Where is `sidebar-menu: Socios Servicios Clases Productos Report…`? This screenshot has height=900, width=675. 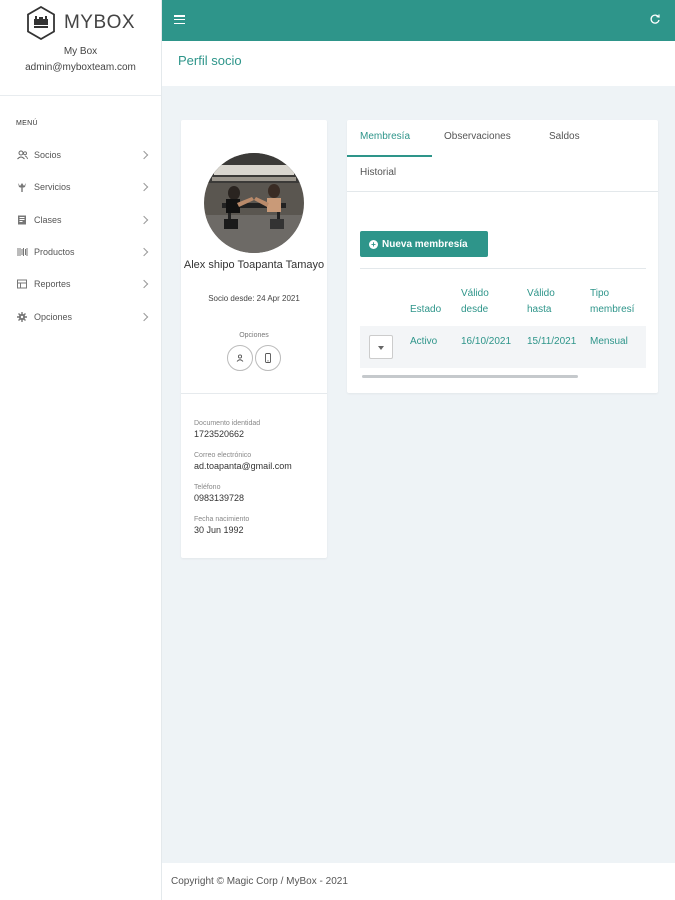
sidebar-menu: Socios Servicios Clases Productos Report… is located at coordinates (80, 236).